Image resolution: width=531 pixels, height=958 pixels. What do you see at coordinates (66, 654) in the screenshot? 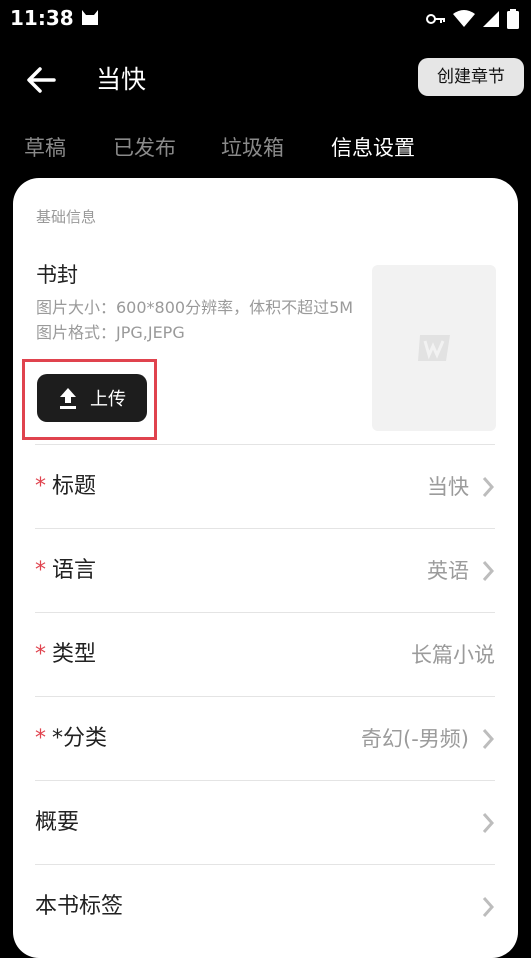
I see `type-label: * 类型` at bounding box center [66, 654].